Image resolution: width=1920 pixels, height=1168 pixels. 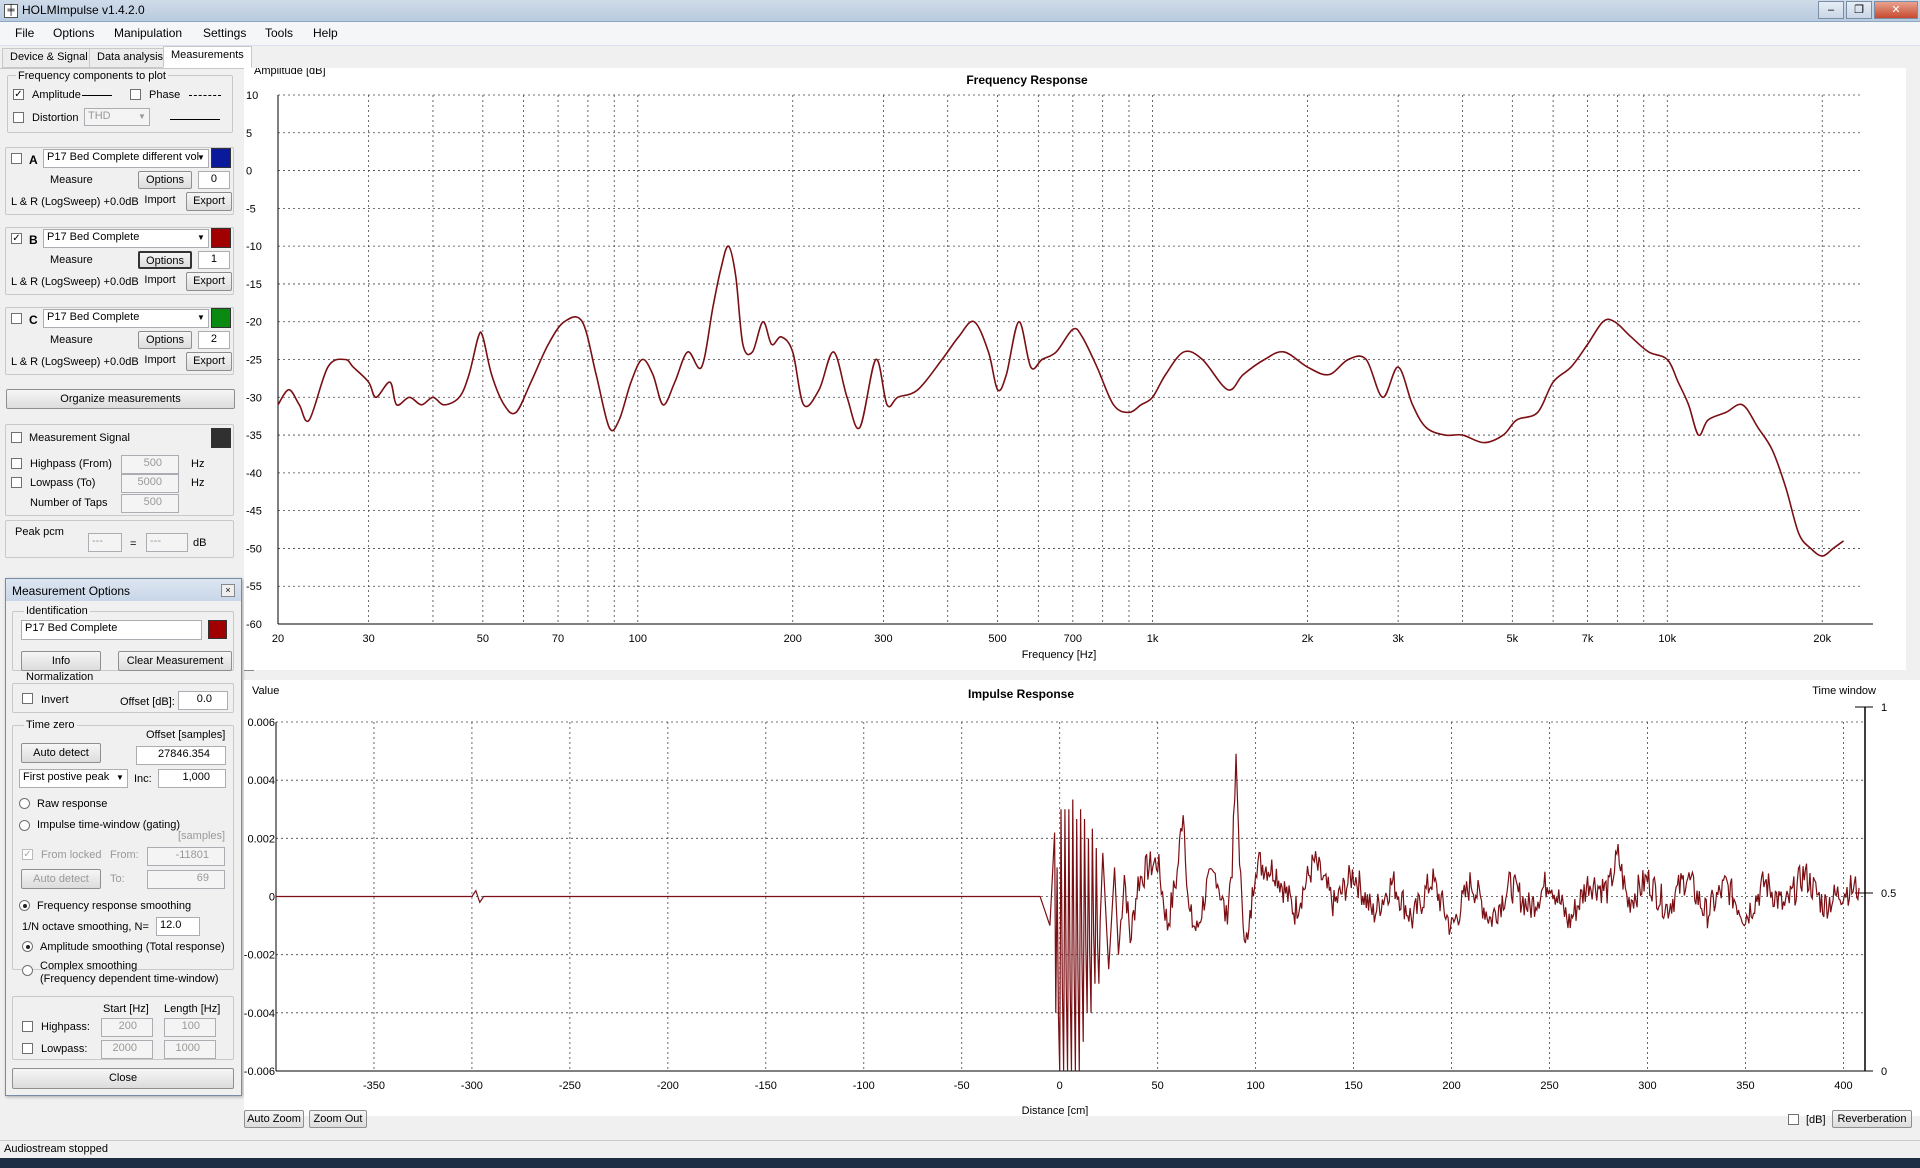 What do you see at coordinates (150, 503) in the screenshot?
I see `number-of-taps-input: 500` at bounding box center [150, 503].